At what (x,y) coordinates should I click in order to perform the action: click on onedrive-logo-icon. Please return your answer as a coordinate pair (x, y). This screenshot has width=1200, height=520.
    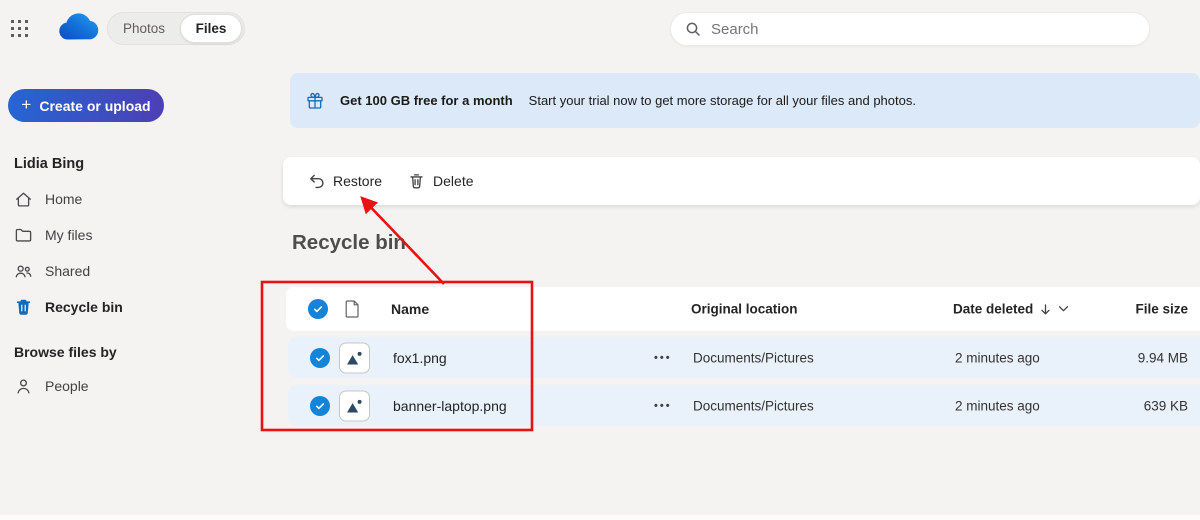
    Looking at the image, I should click on (78, 30).